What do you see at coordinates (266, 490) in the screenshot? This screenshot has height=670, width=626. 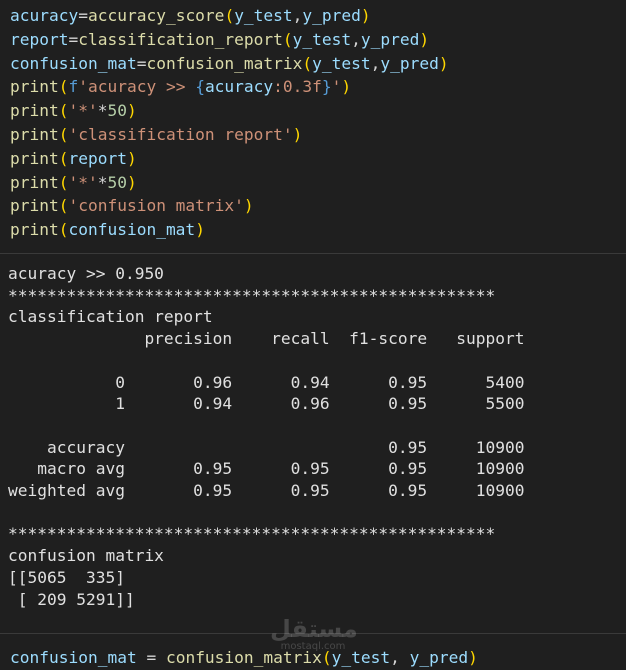 I see `output-line: weighted avg 0.95 0.95 0.95 10900` at bounding box center [266, 490].